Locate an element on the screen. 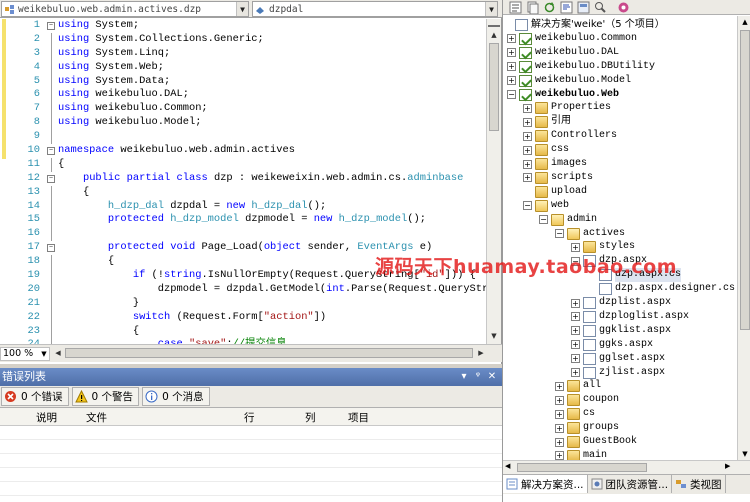 The image size is (750, 502). errors-filter-button: 0 个错误 is located at coordinates (35, 396).